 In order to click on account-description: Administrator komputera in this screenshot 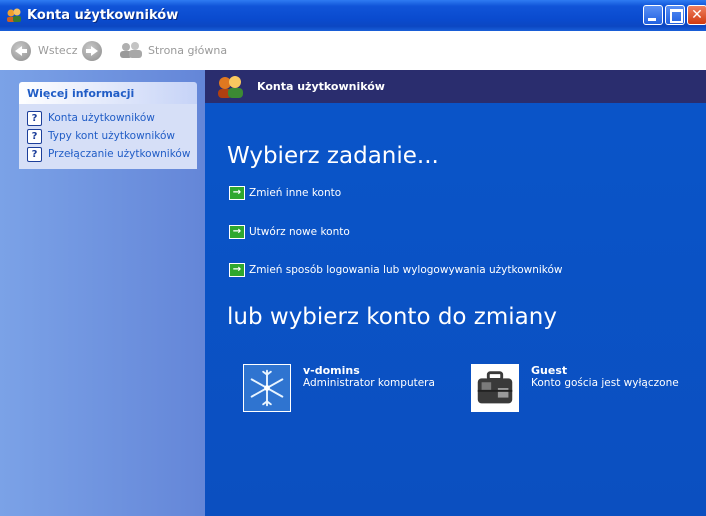, I will do `click(369, 383)`.